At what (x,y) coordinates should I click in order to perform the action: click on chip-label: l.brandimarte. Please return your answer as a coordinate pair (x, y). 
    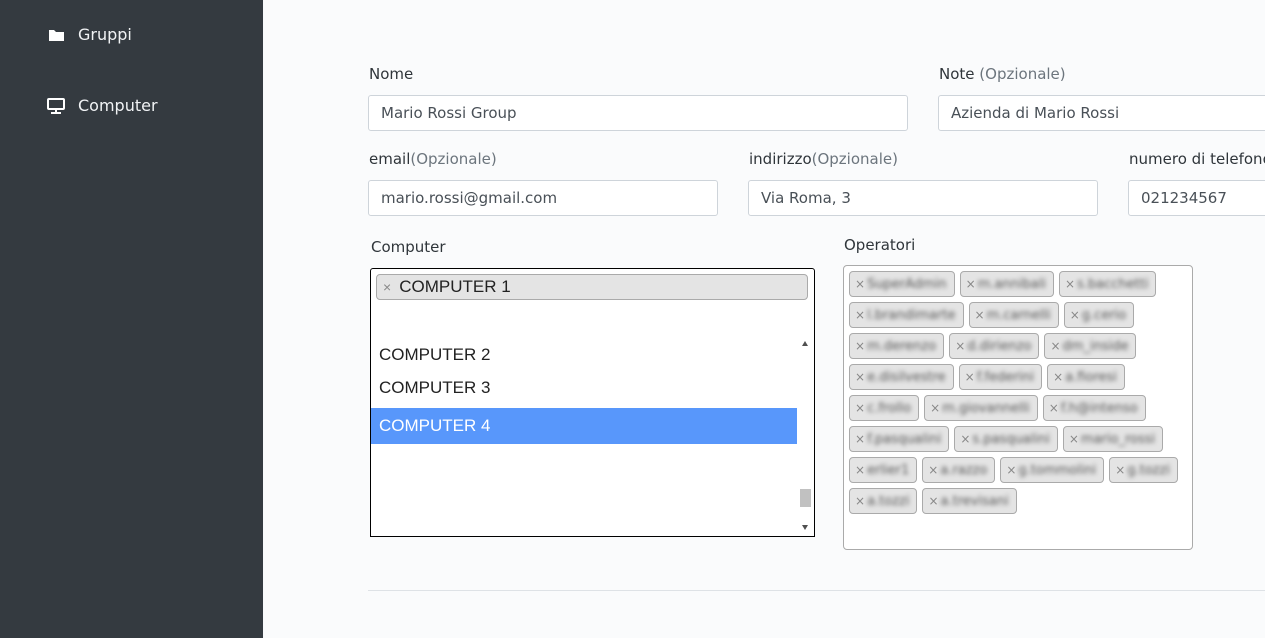
    Looking at the image, I should click on (911, 315).